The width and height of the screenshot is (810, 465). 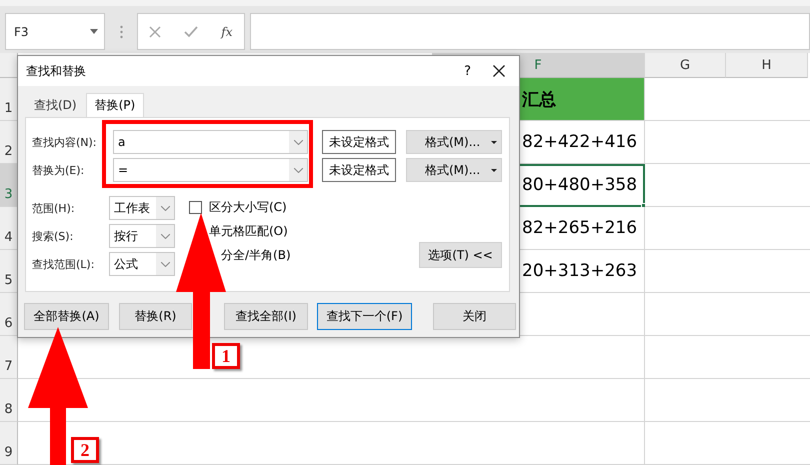 I want to click on options-button: 选项(T) <<, so click(x=460, y=255).